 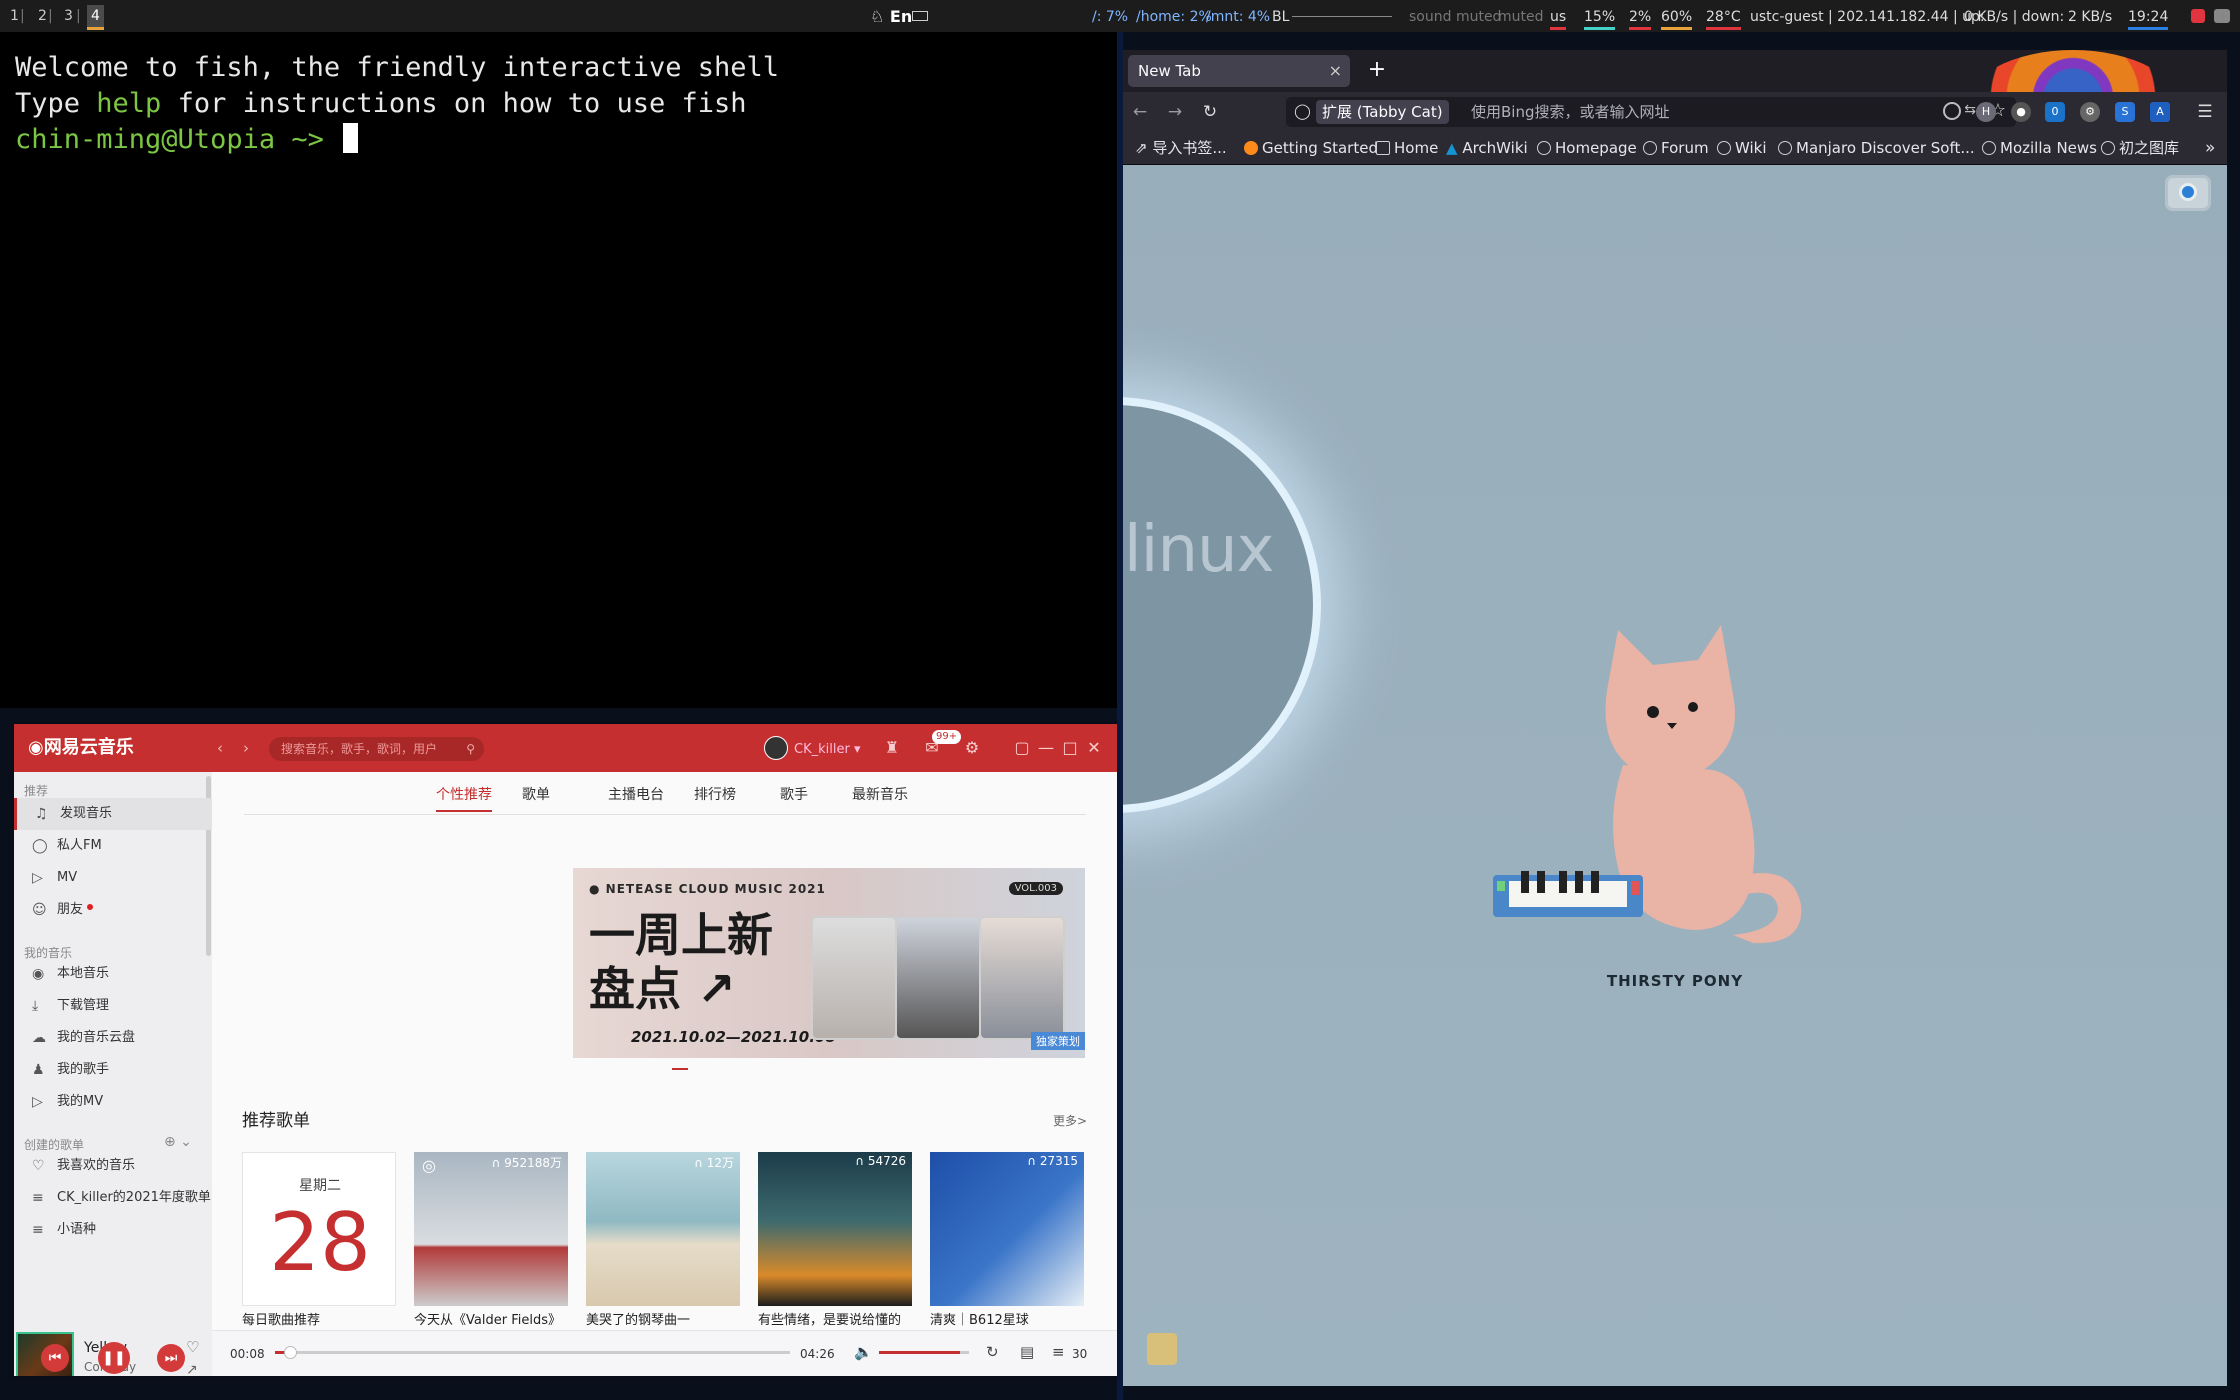 I want to click on playlist-cover: ∩ 54726, so click(x=835, y=1229).